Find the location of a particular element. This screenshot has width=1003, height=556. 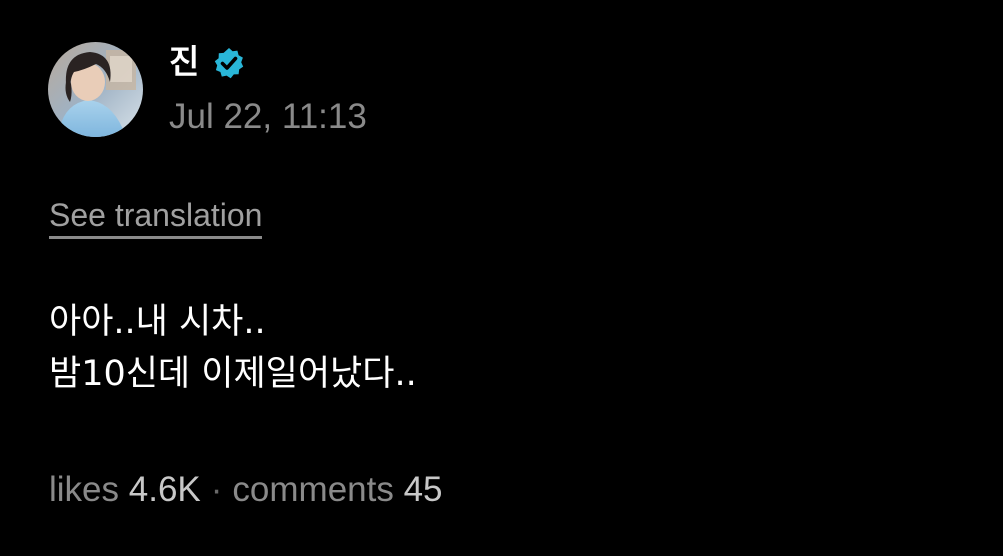

likes-stat: likes 4.6K is located at coordinates (125, 489).